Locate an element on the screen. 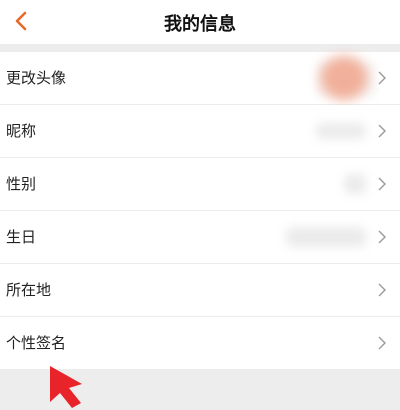  row-gender: 性别 is located at coordinates (200, 184).